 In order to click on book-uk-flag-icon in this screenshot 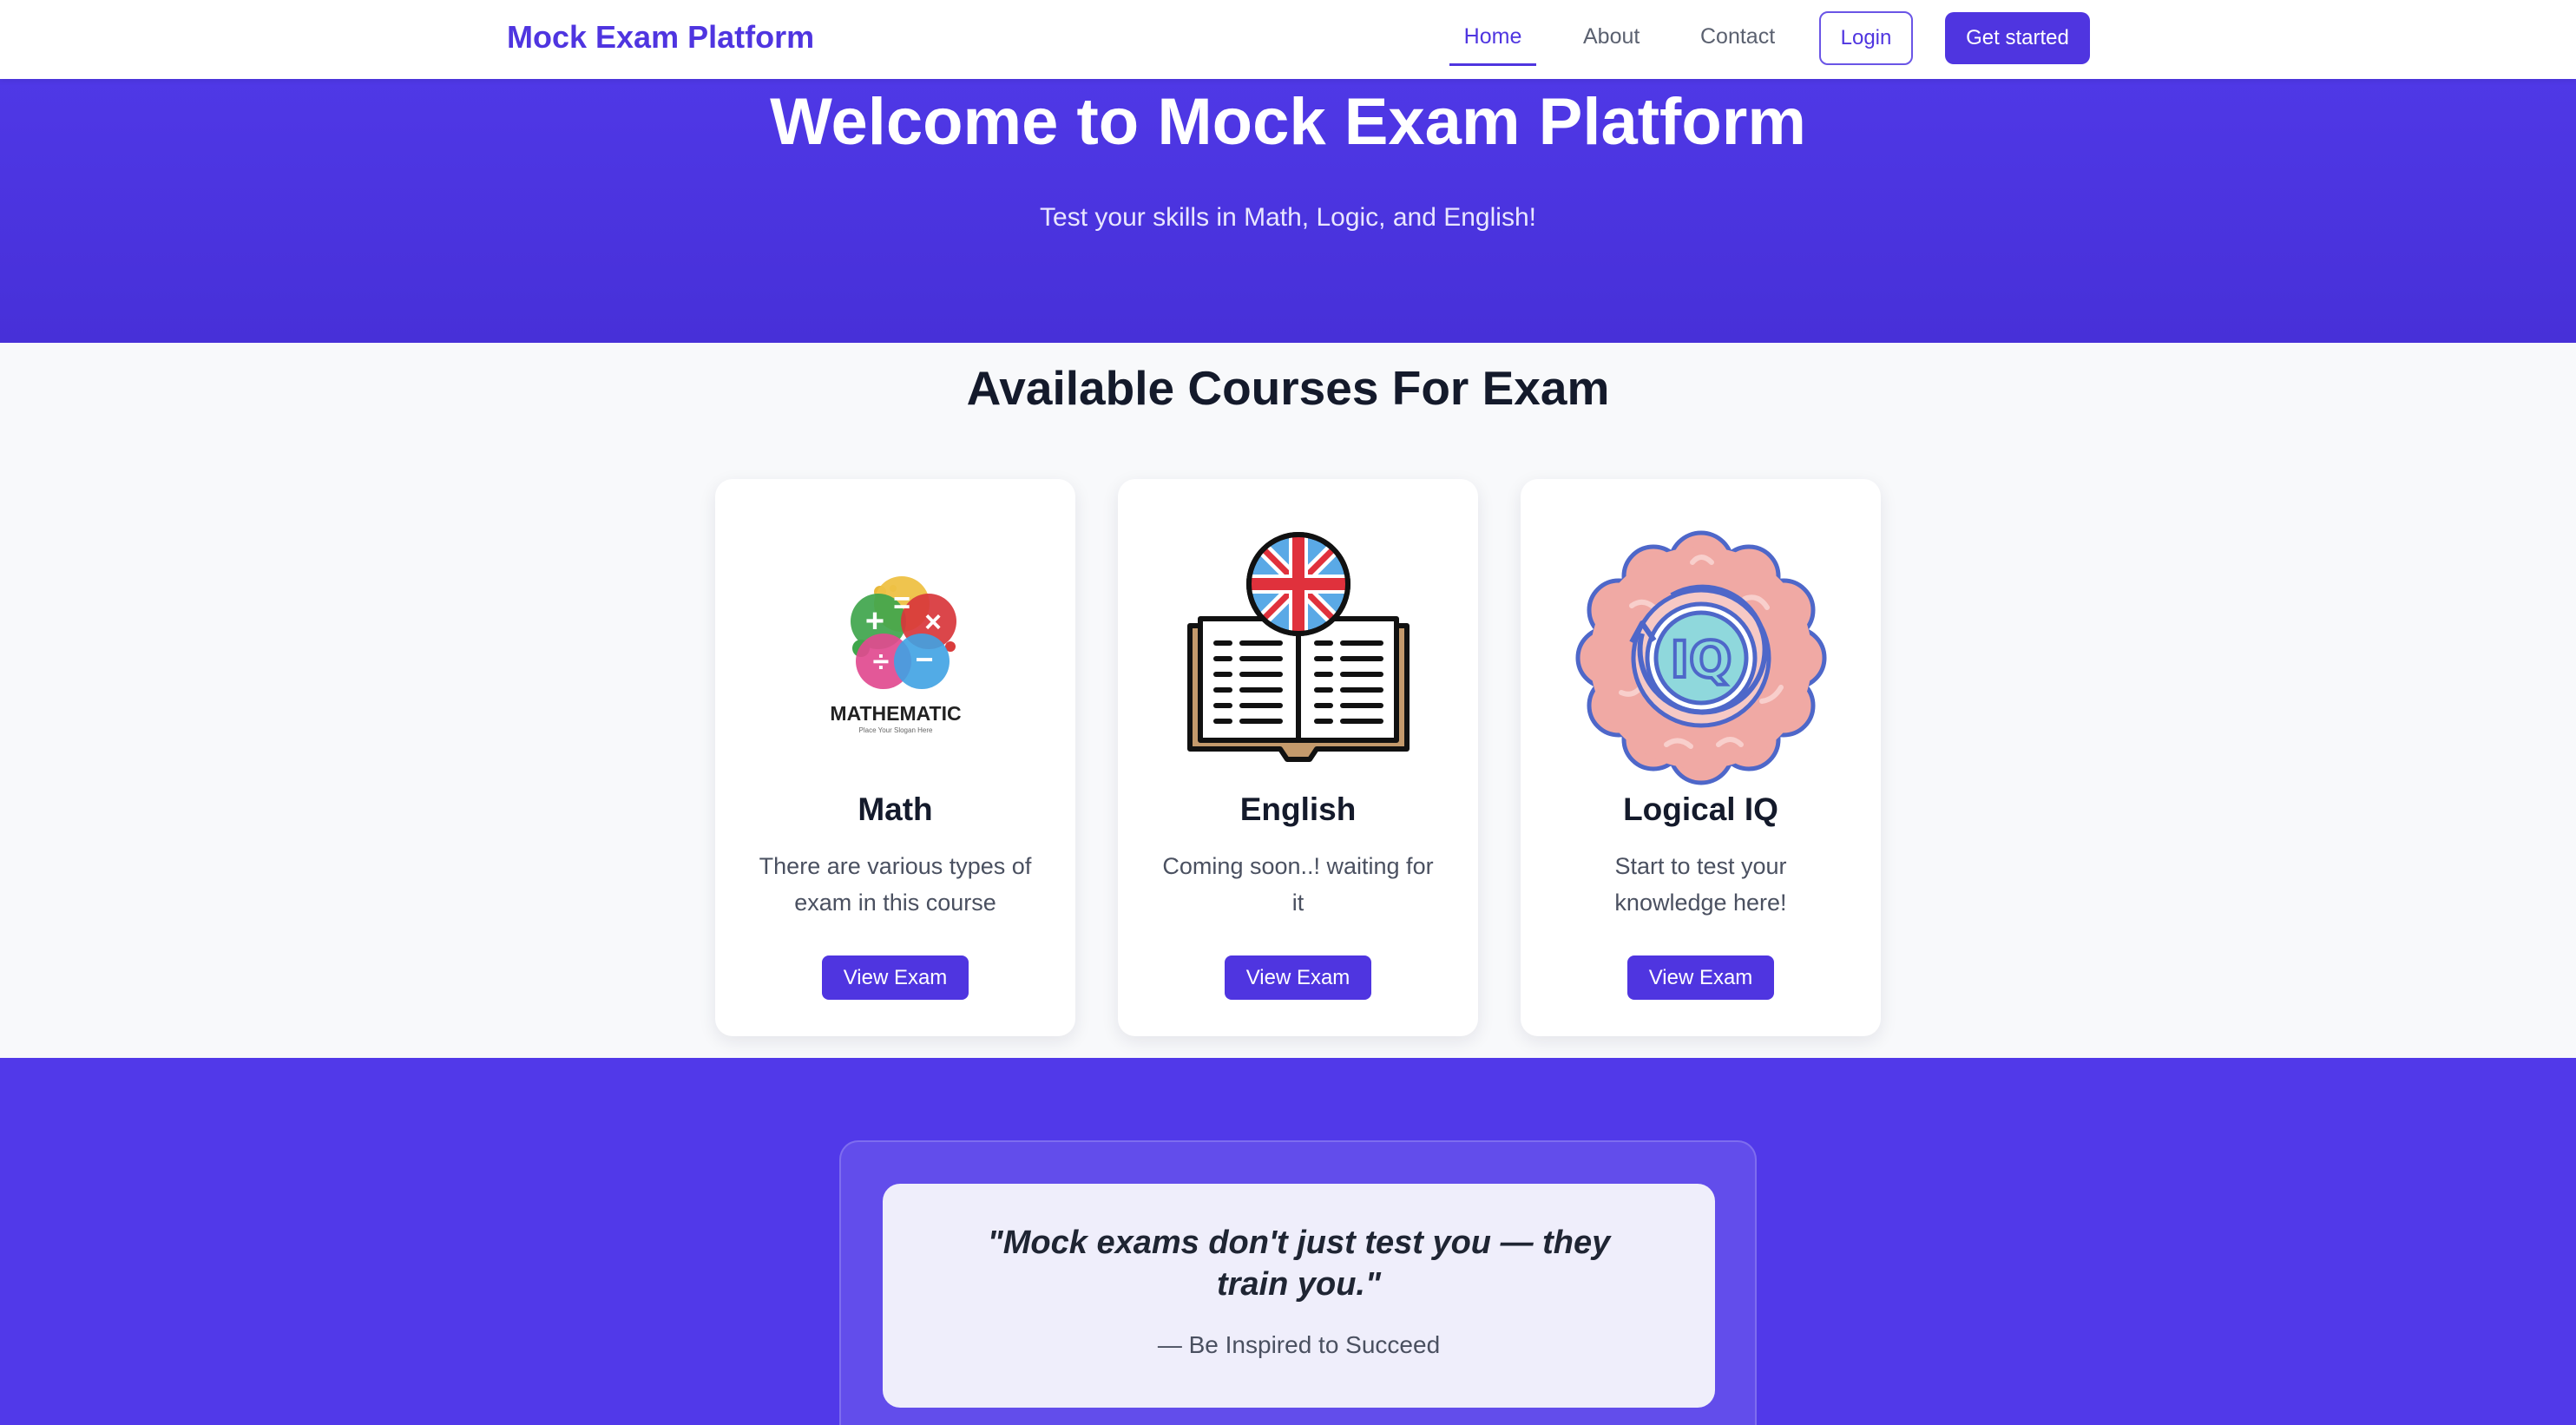, I will do `click(1298, 658)`.